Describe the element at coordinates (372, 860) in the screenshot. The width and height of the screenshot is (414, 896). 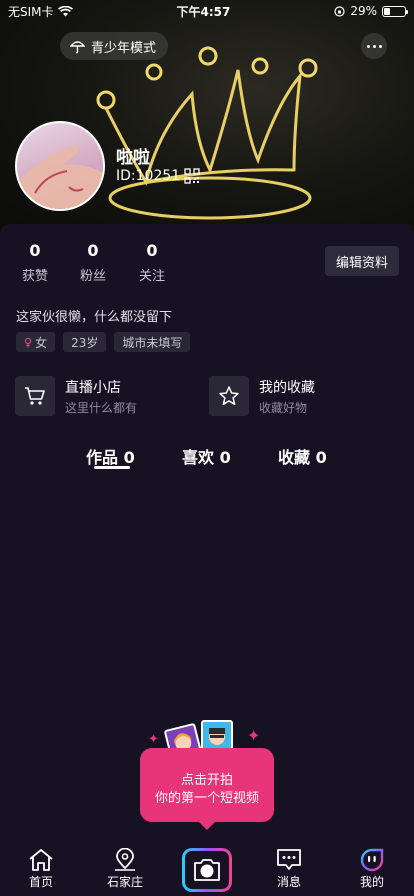
I see `profile-face-icon` at that location.